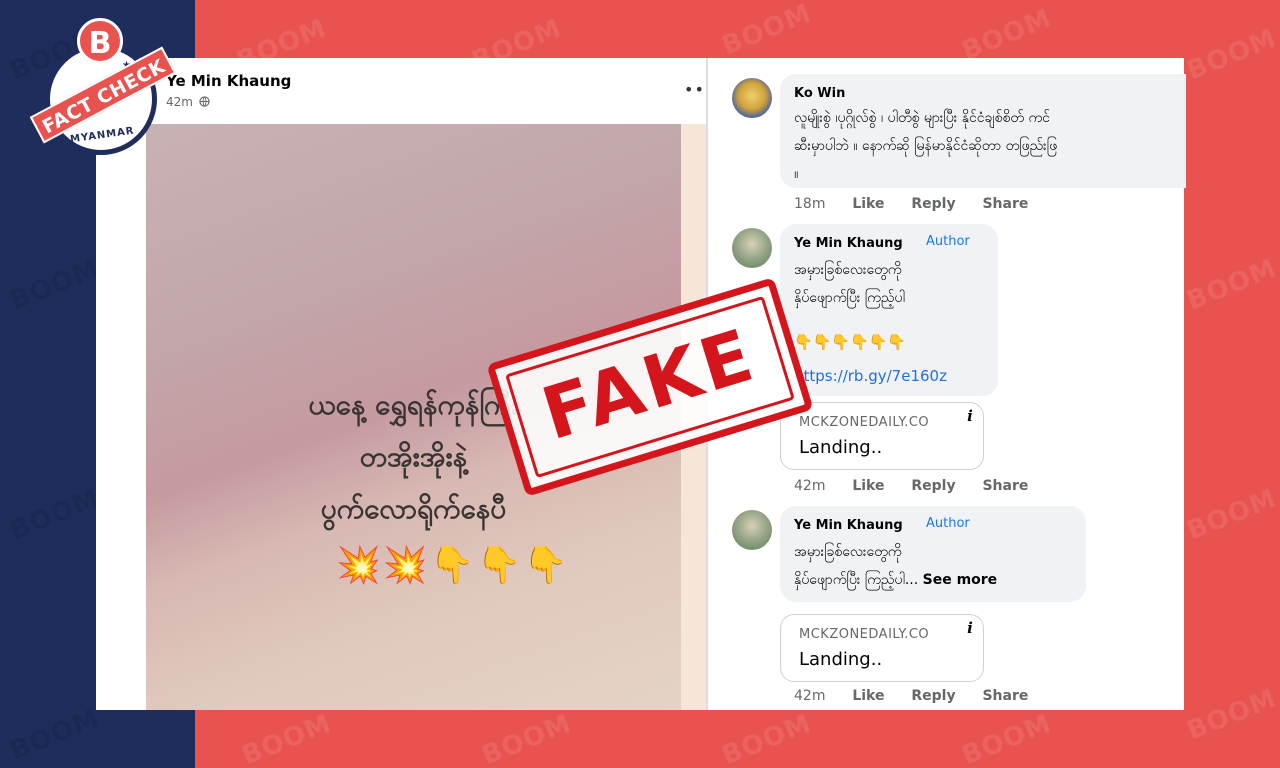  Describe the element at coordinates (960, 580) in the screenshot. I see `see-more-link: See more` at that location.